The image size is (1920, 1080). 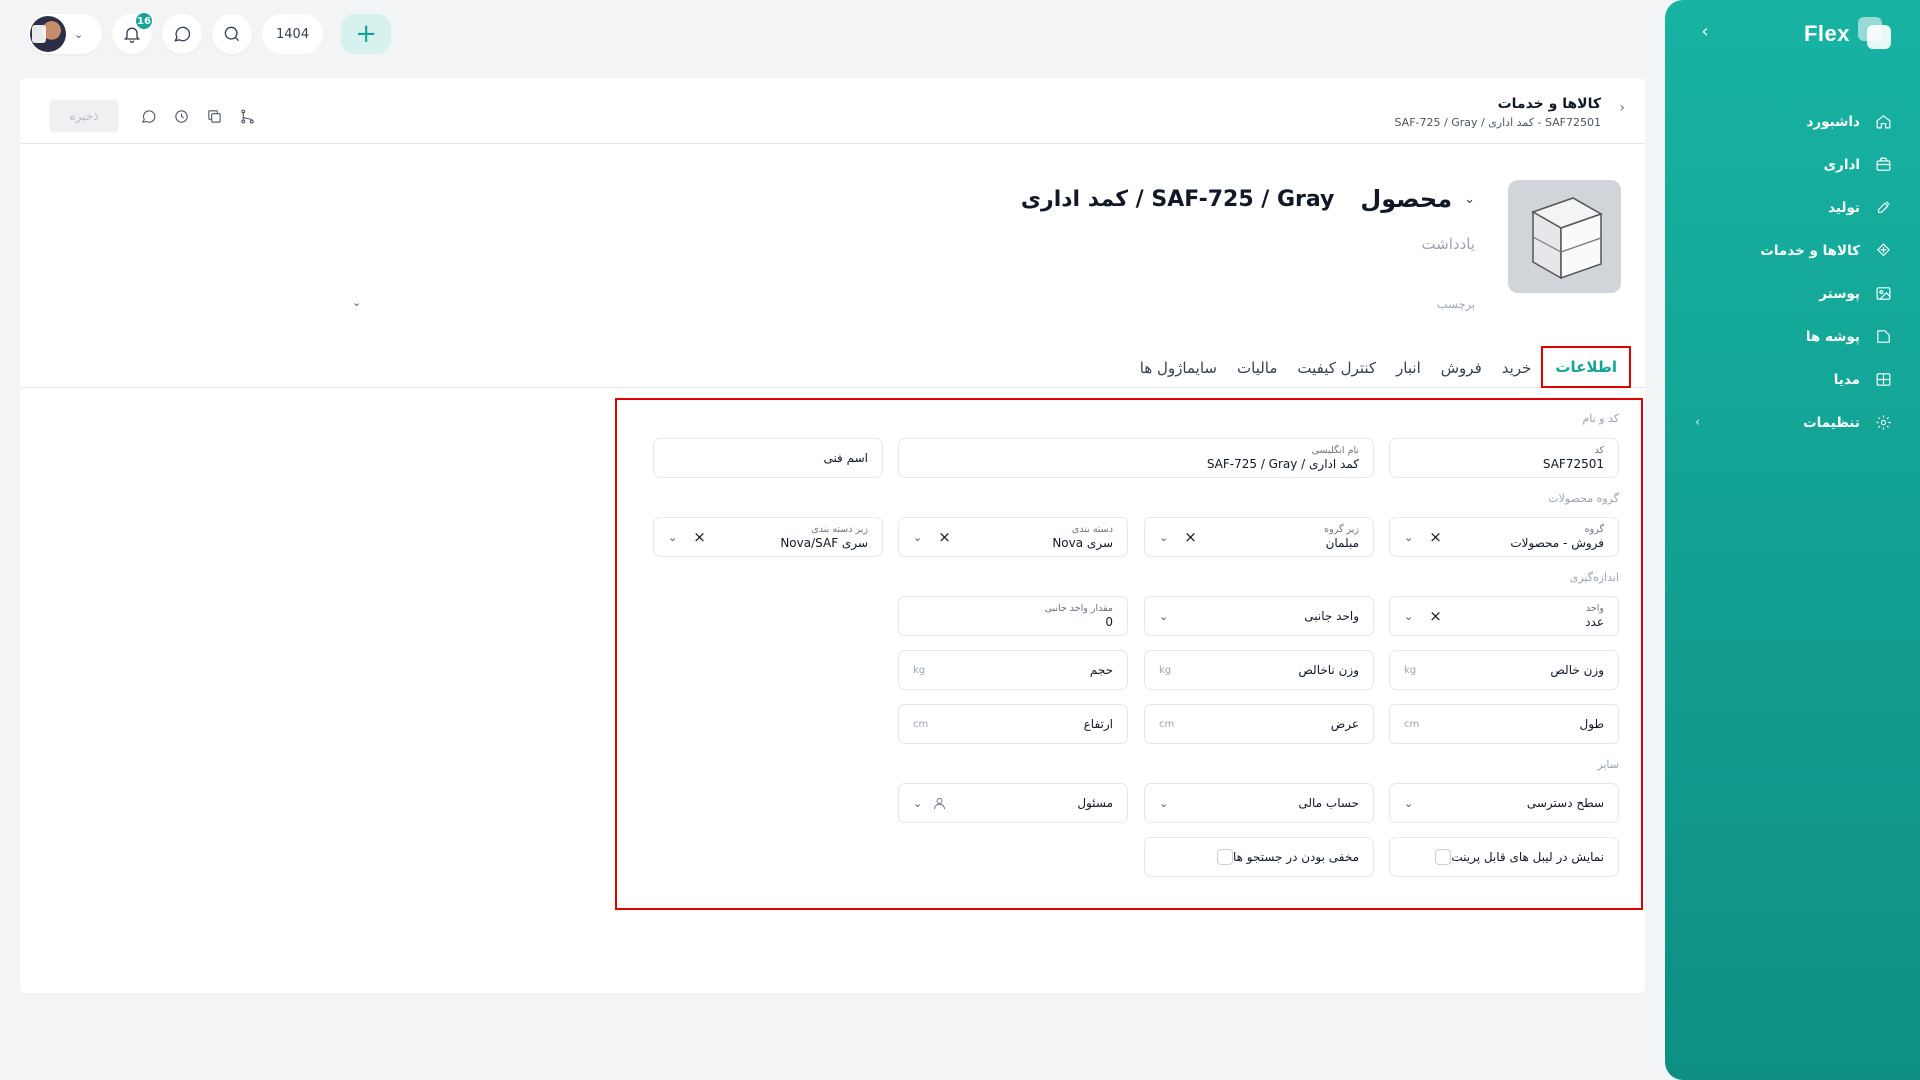 What do you see at coordinates (1504, 616) in the screenshot?
I see `unit-select: واحد عدد × ⌄` at bounding box center [1504, 616].